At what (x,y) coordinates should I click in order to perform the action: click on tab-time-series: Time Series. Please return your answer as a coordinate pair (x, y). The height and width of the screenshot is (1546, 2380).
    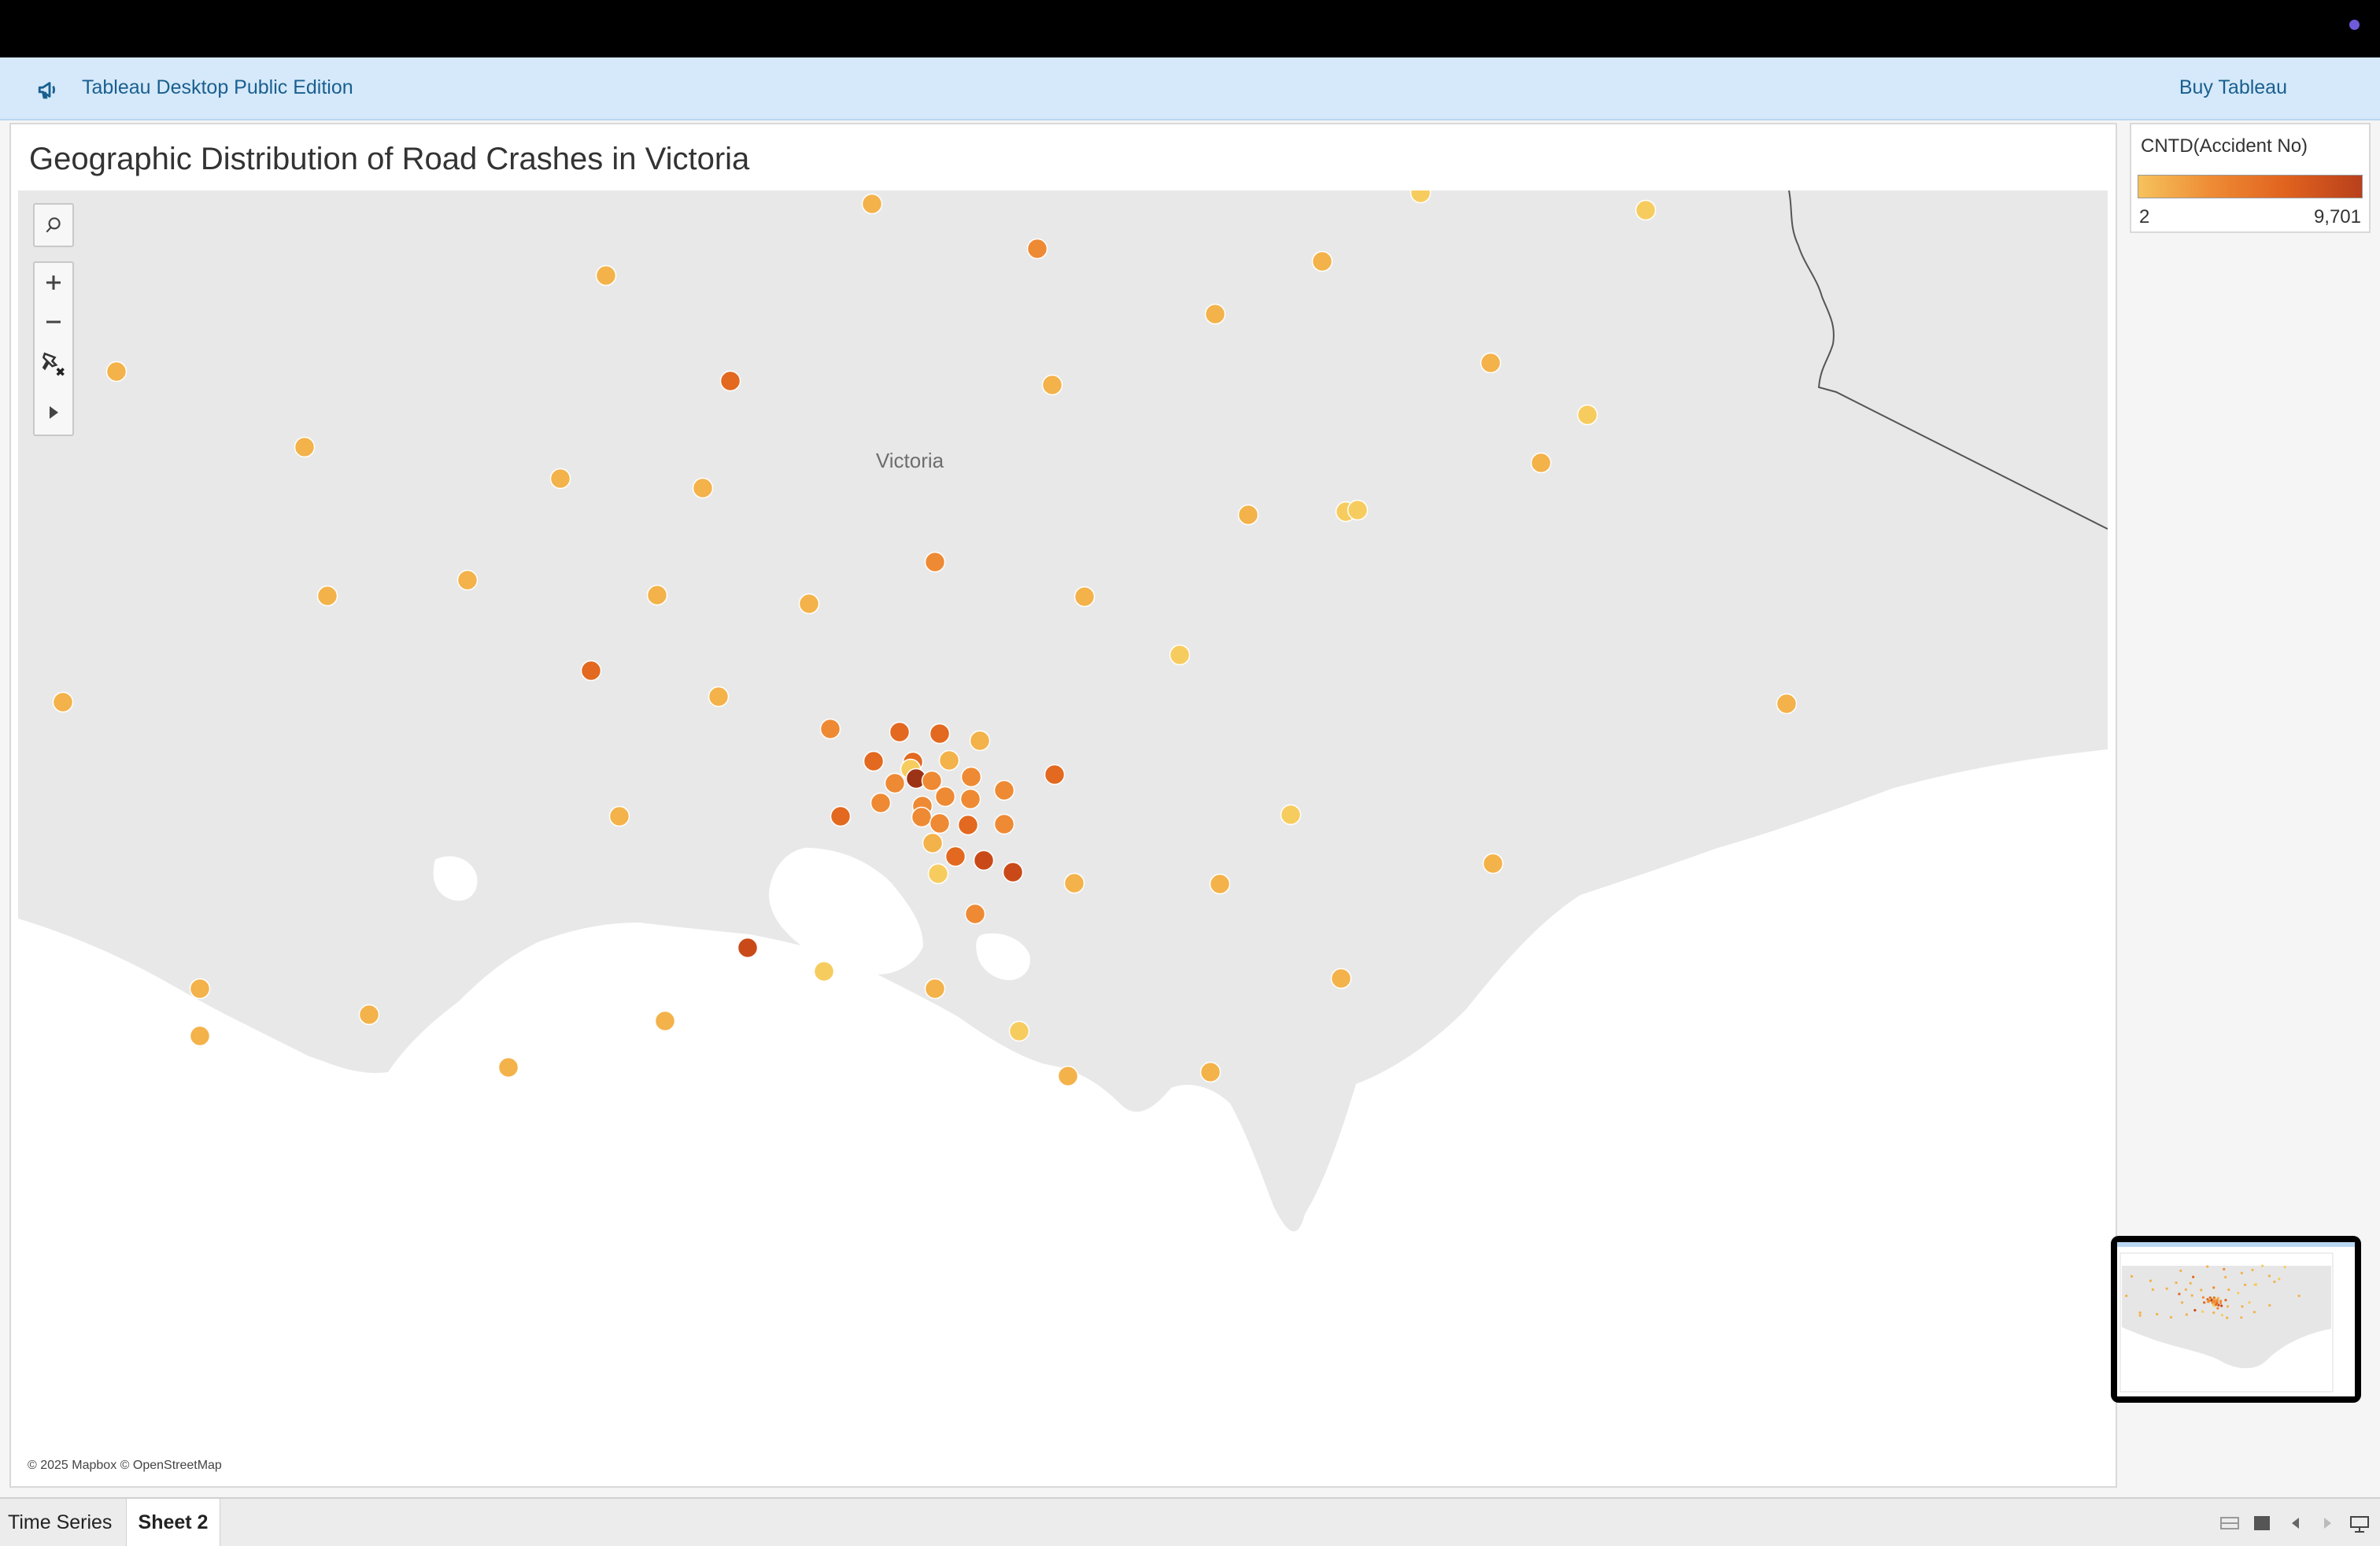
    Looking at the image, I should click on (60, 1523).